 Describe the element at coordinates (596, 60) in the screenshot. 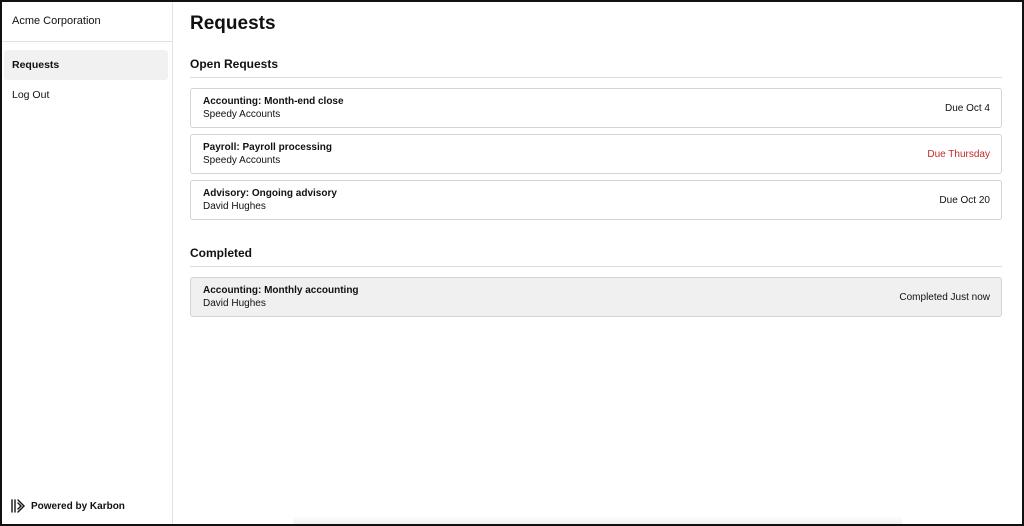

I see `open-requests-heading: Open Requests` at that location.